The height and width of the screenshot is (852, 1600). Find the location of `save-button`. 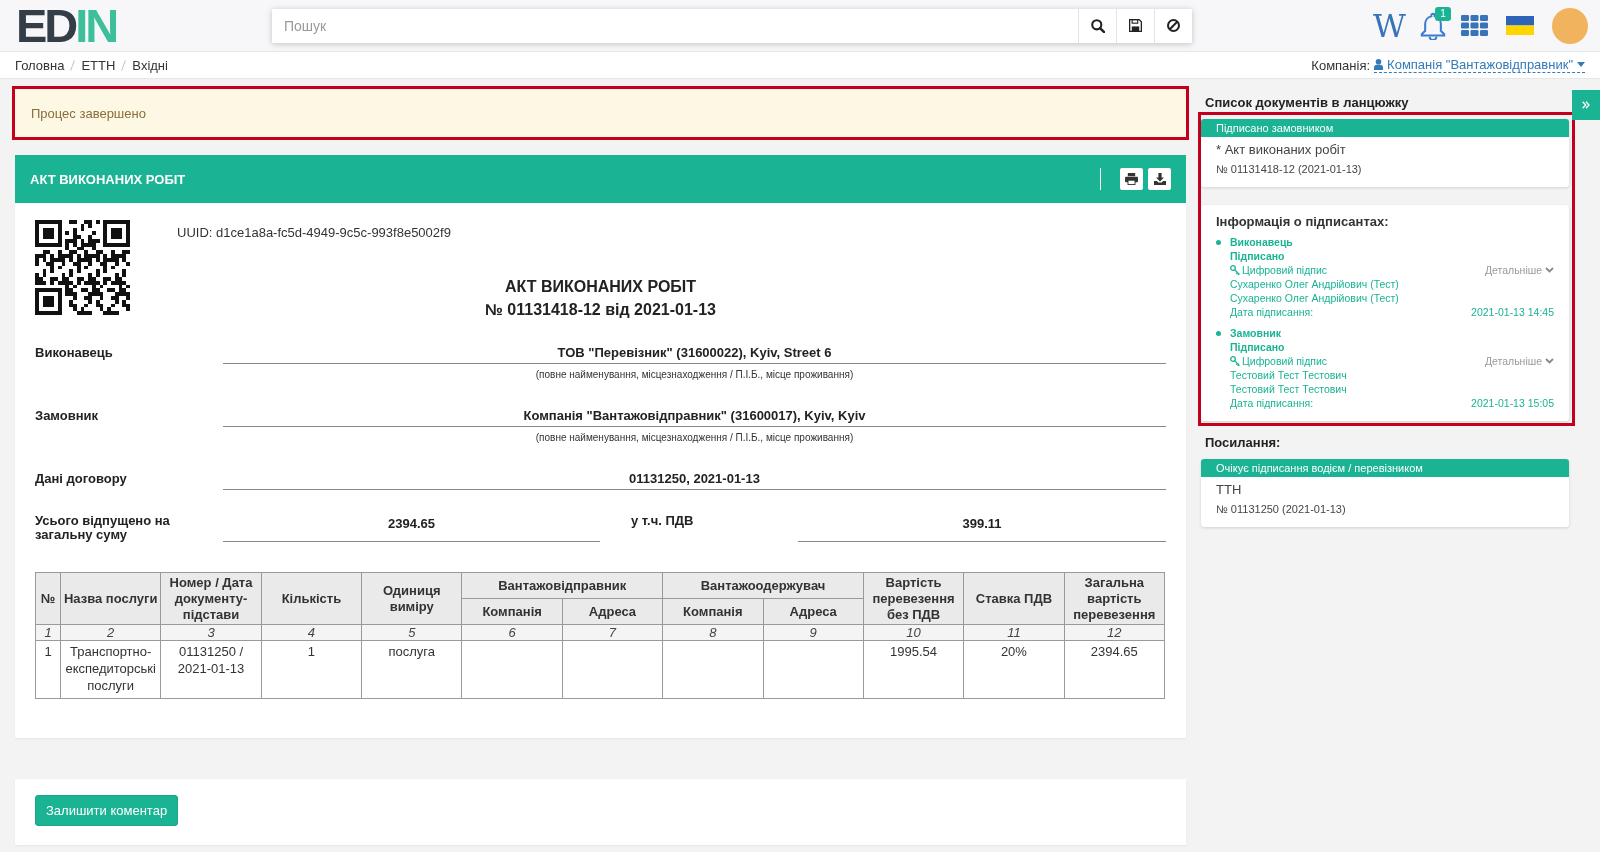

save-button is located at coordinates (1135, 25).